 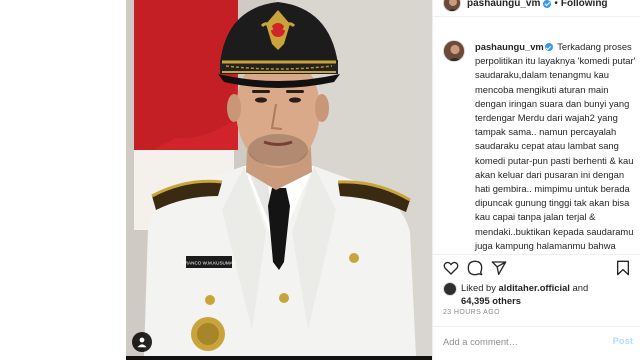 I want to click on comment-input, so click(x=518, y=341).